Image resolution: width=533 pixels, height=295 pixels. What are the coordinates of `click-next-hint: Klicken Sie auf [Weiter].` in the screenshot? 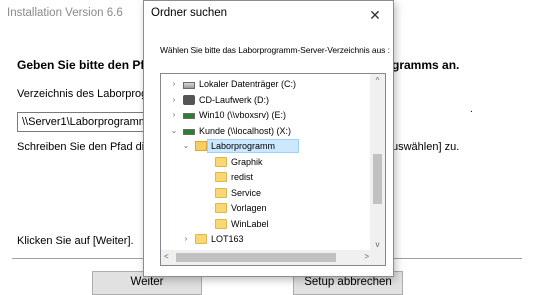 It's located at (75, 241).